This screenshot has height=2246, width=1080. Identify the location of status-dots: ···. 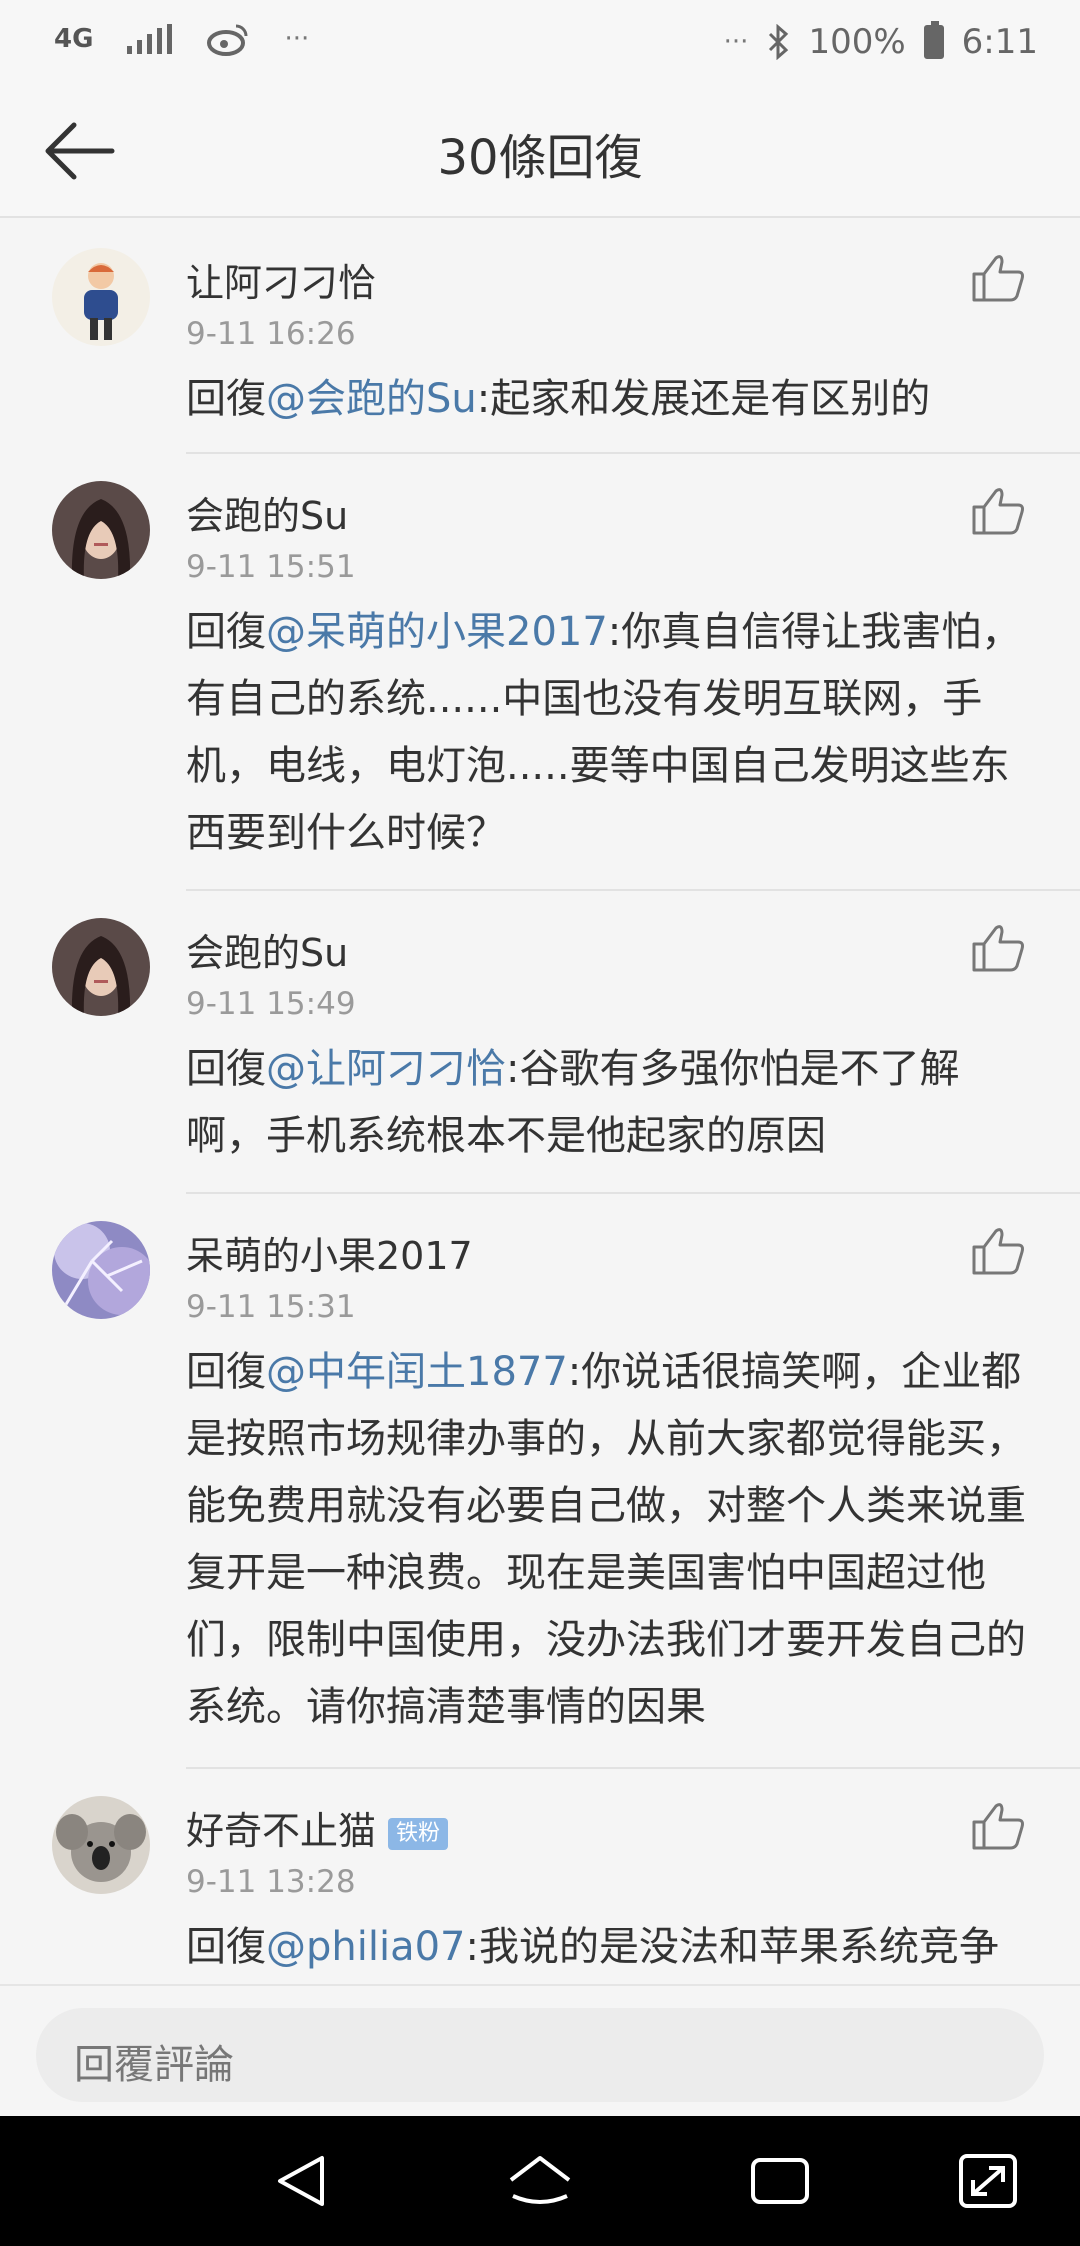
(736, 42).